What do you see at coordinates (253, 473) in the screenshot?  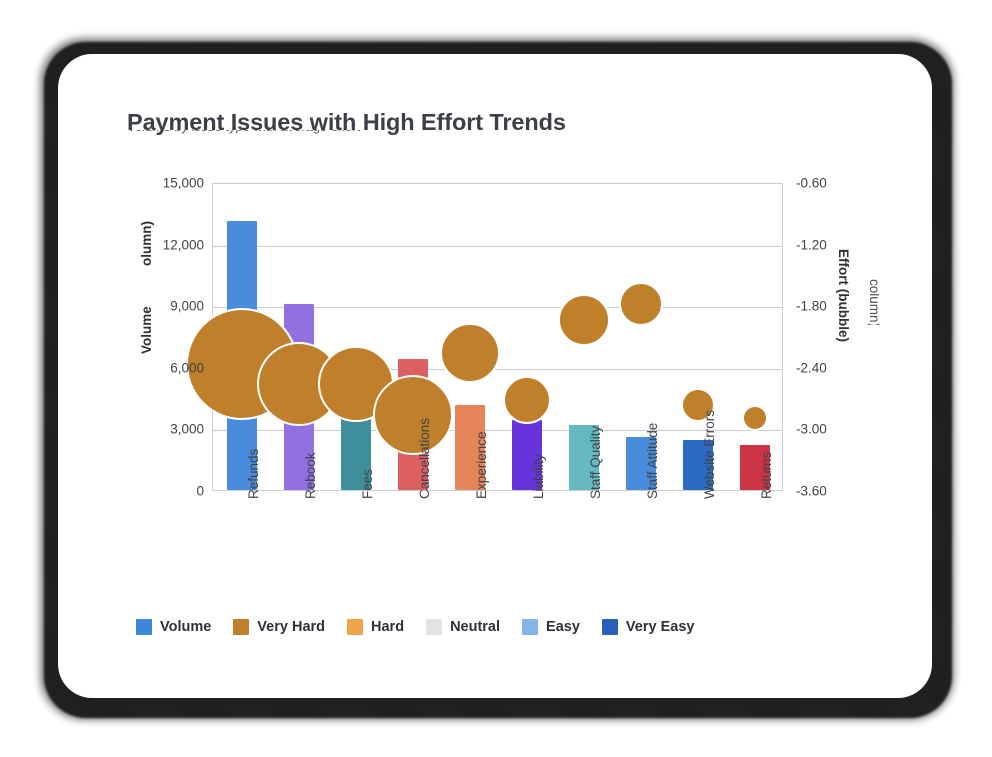 I see `x-axis-tick-refunds: Refunds` at bounding box center [253, 473].